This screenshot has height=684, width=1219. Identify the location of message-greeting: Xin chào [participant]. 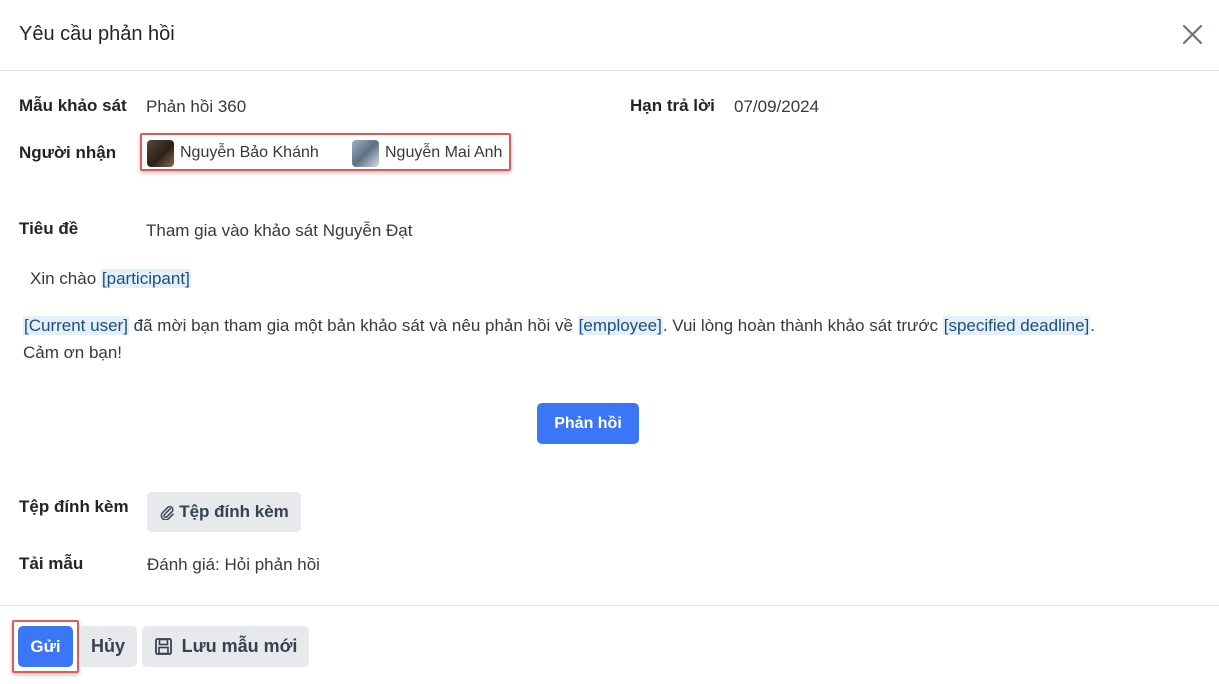
(110, 278).